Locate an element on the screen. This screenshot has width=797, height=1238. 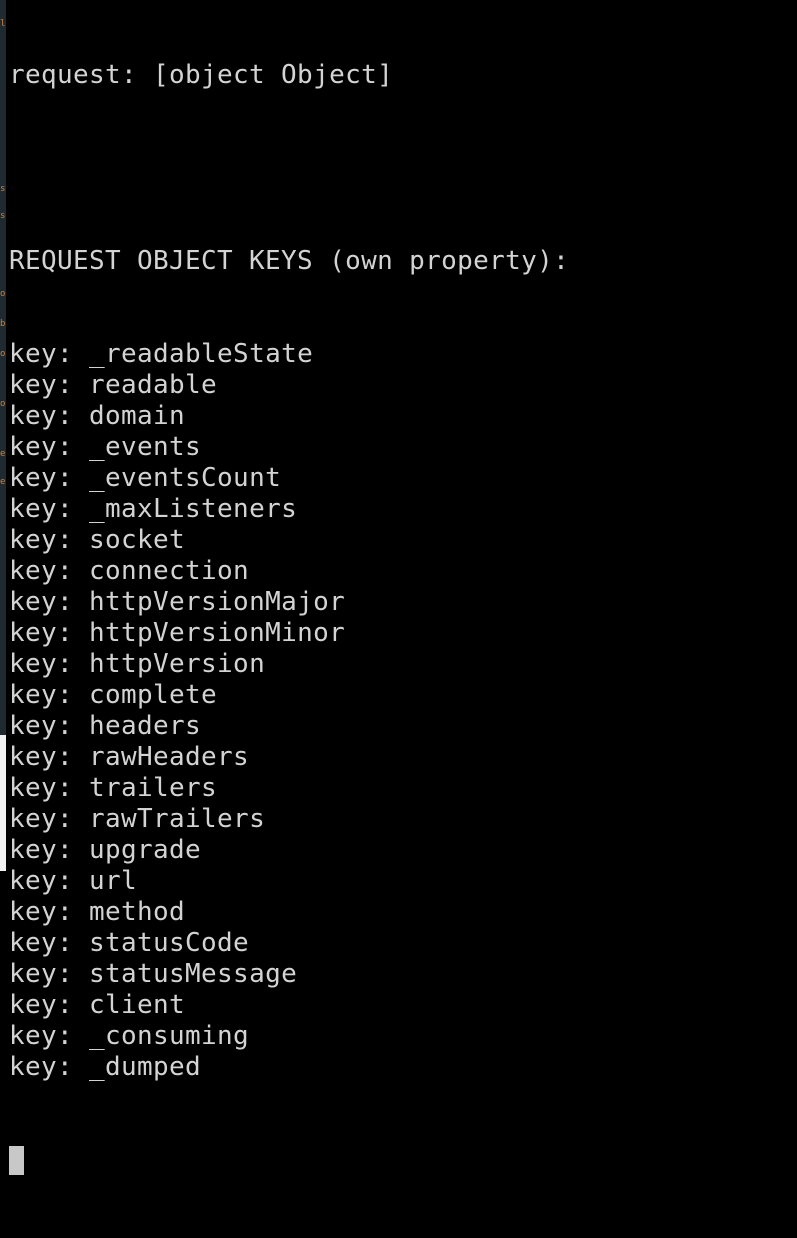
key-line: key: domain is located at coordinates (289, 416).